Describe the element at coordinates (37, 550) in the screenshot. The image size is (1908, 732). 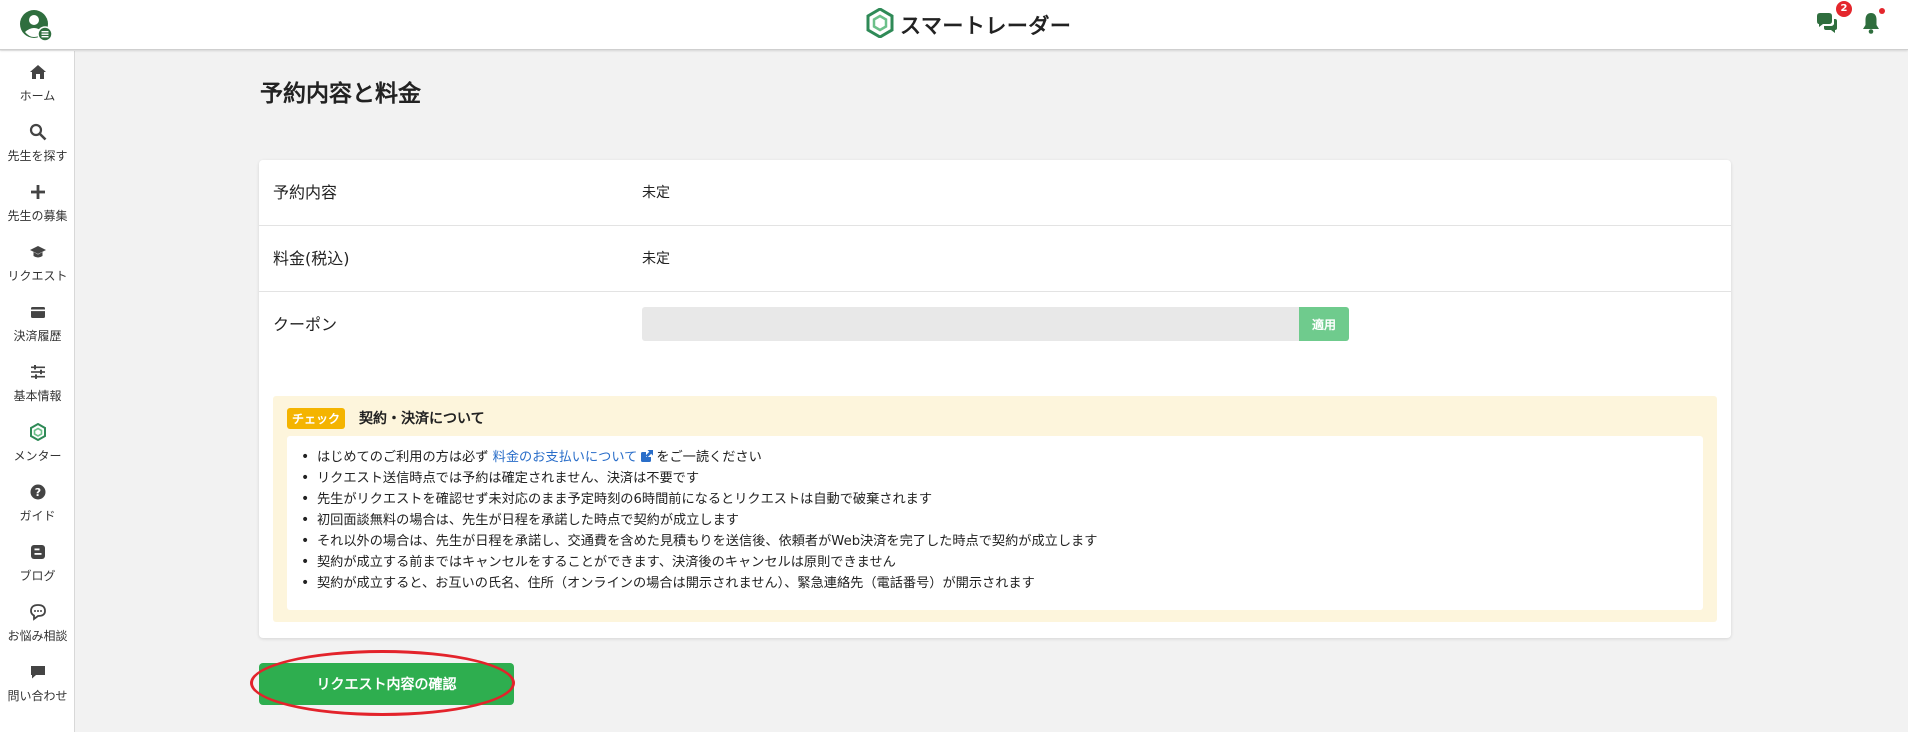
I see `blog-icon` at that location.